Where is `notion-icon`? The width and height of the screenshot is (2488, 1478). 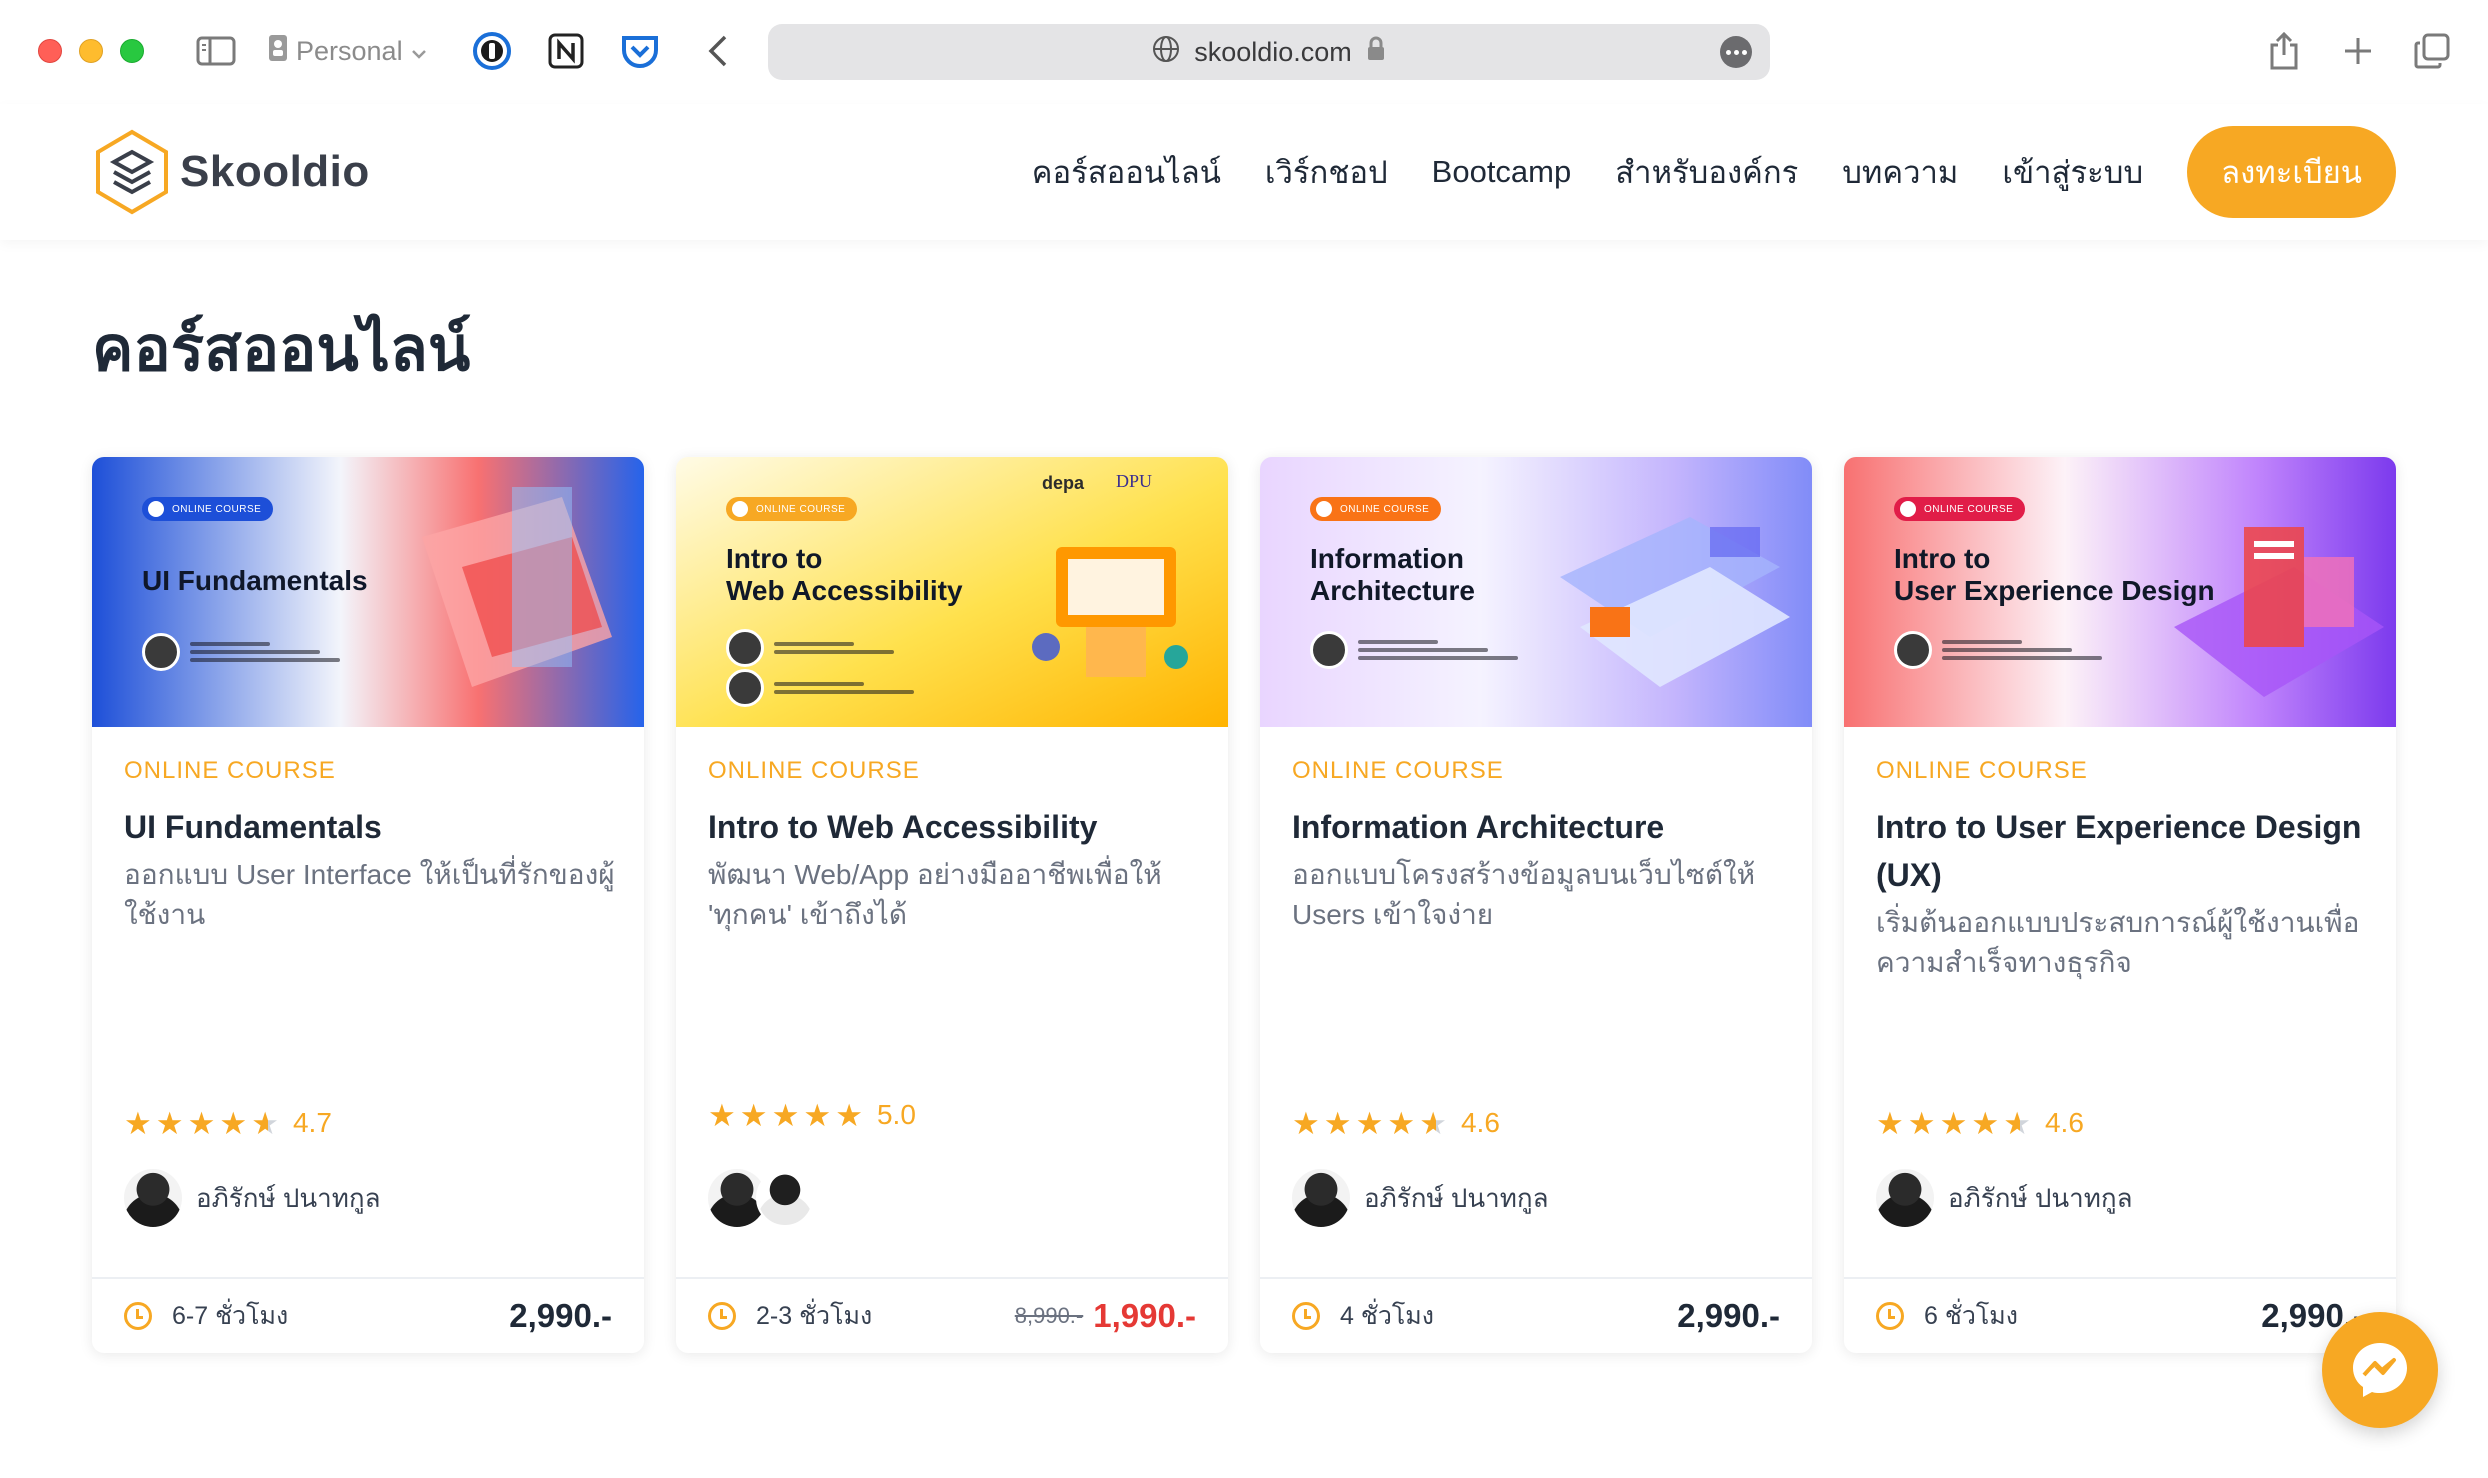
notion-icon is located at coordinates (566, 51).